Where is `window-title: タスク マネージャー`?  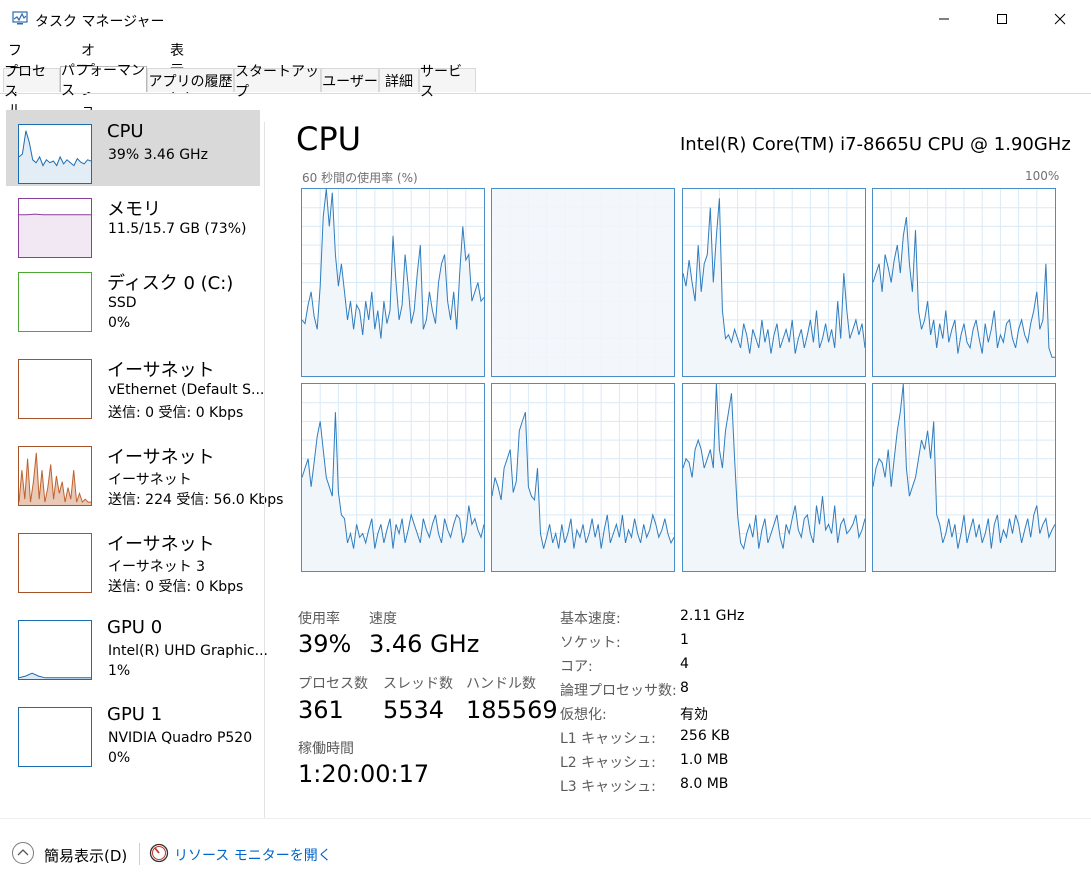
window-title: タスク マネージャー is located at coordinates (100, 22).